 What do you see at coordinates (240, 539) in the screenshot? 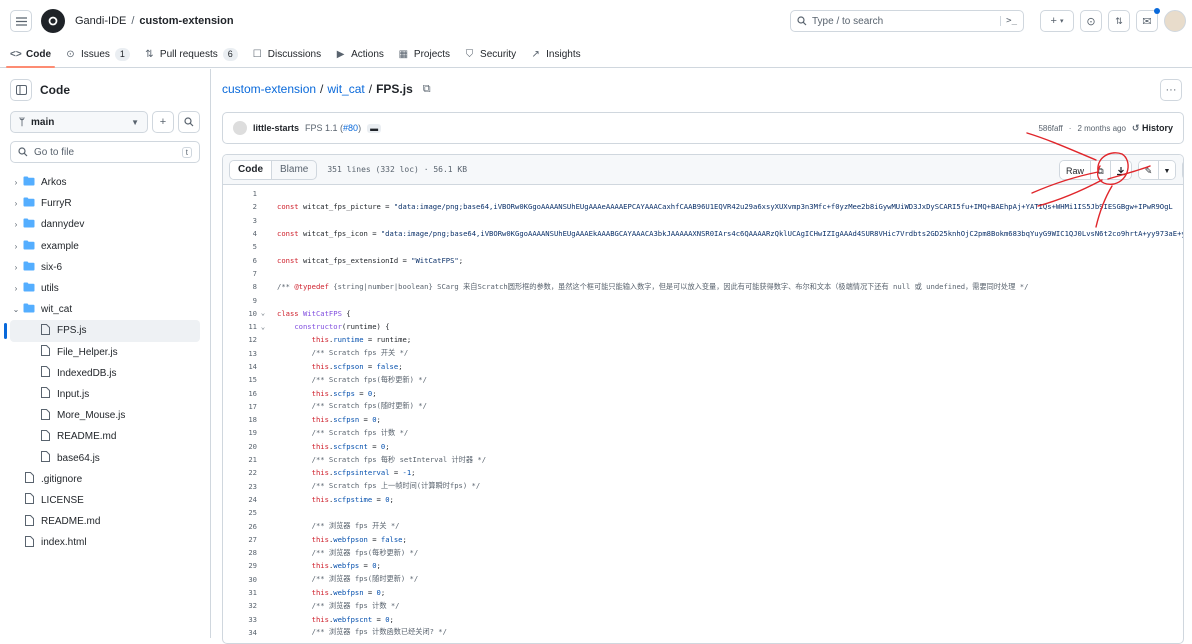
I see `line-number: 27` at bounding box center [240, 539].